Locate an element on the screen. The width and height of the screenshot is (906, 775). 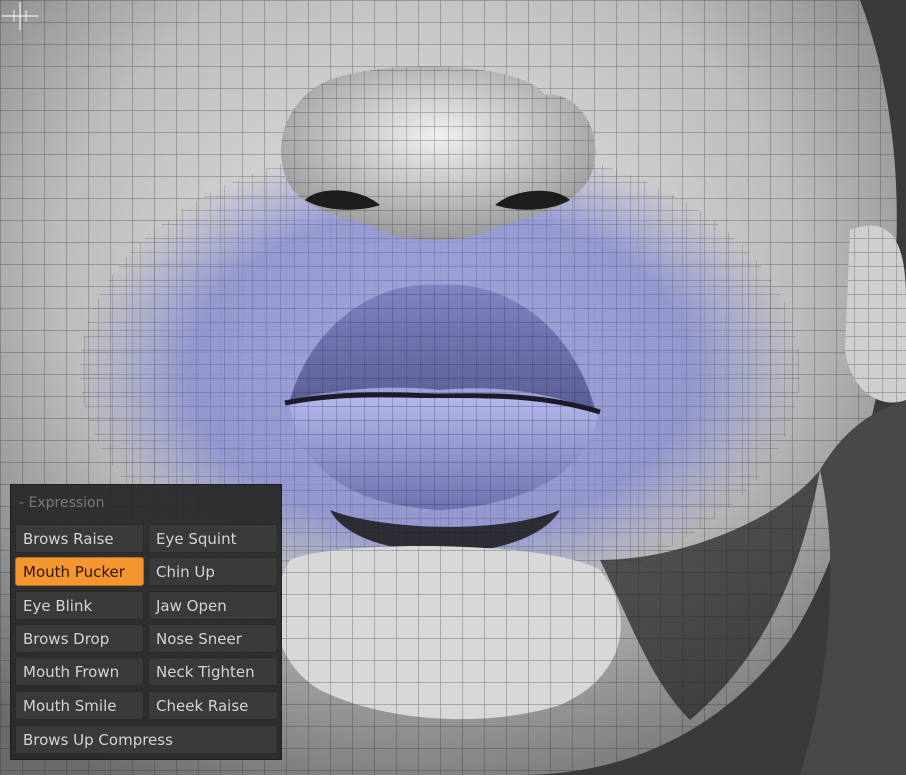
jaw-open-button: Jaw Open is located at coordinates (213, 605).